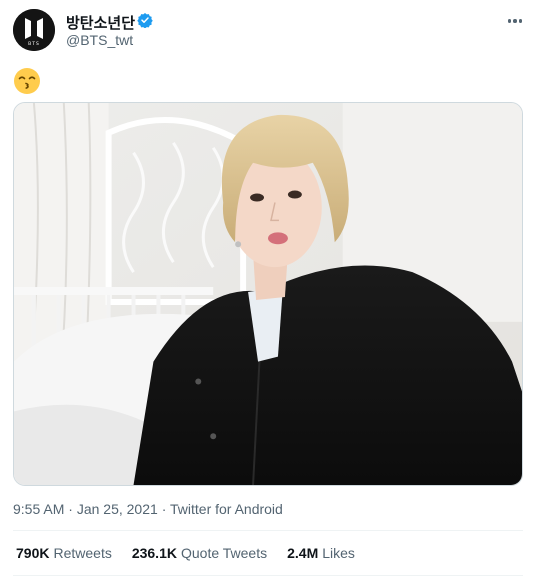  What do you see at coordinates (34, 44) in the screenshot?
I see `logo-lettering: BTS` at bounding box center [34, 44].